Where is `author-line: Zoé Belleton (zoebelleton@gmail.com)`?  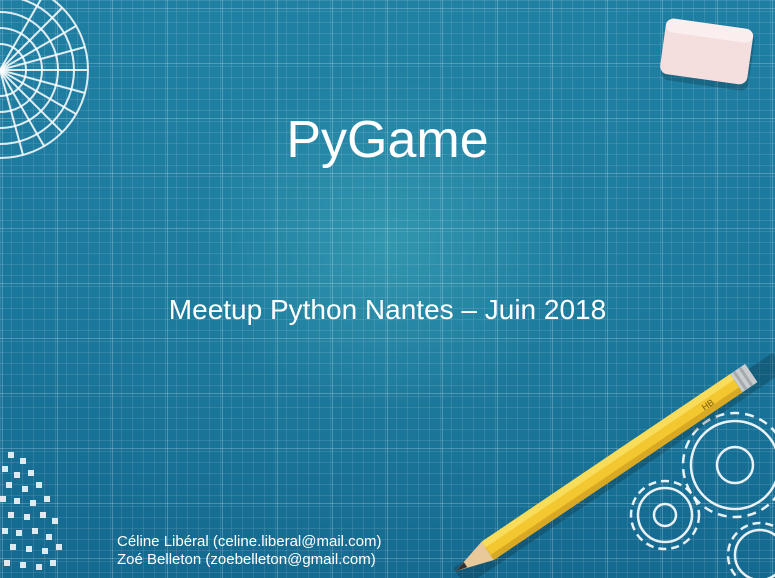 author-line: Zoé Belleton (zoebelleton@gmail.com) is located at coordinates (246, 559).